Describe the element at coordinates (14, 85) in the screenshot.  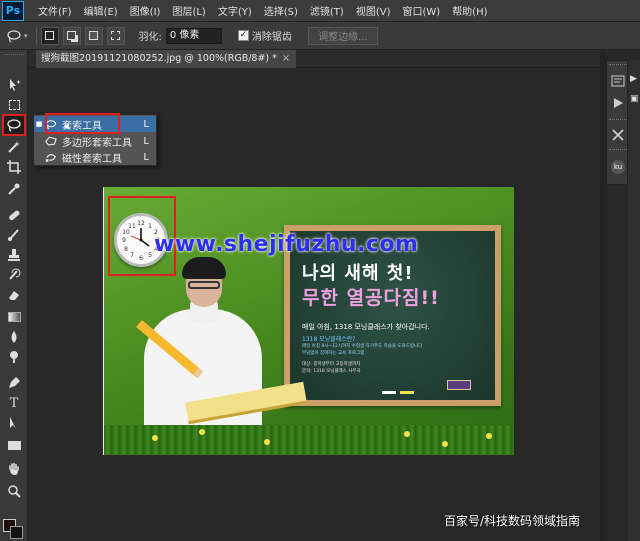
I see `move-tool-icon` at that location.